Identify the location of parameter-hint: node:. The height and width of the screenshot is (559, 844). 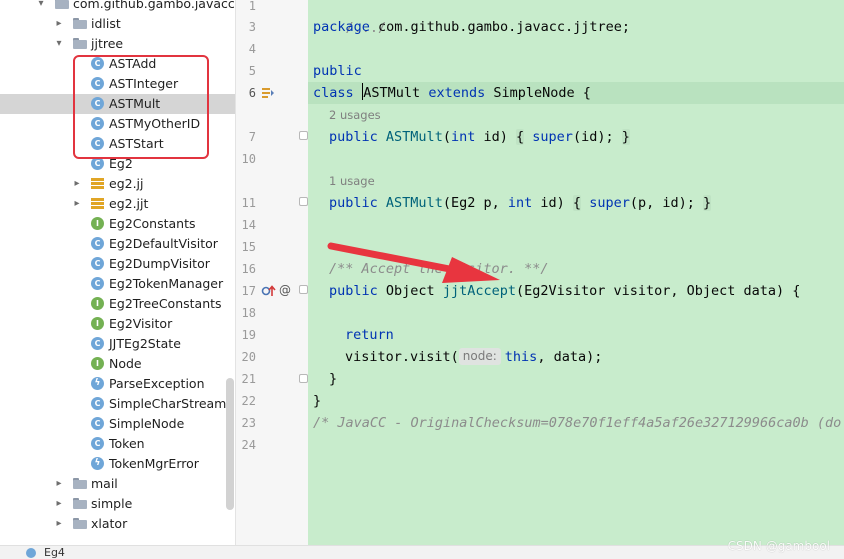
(479, 356).